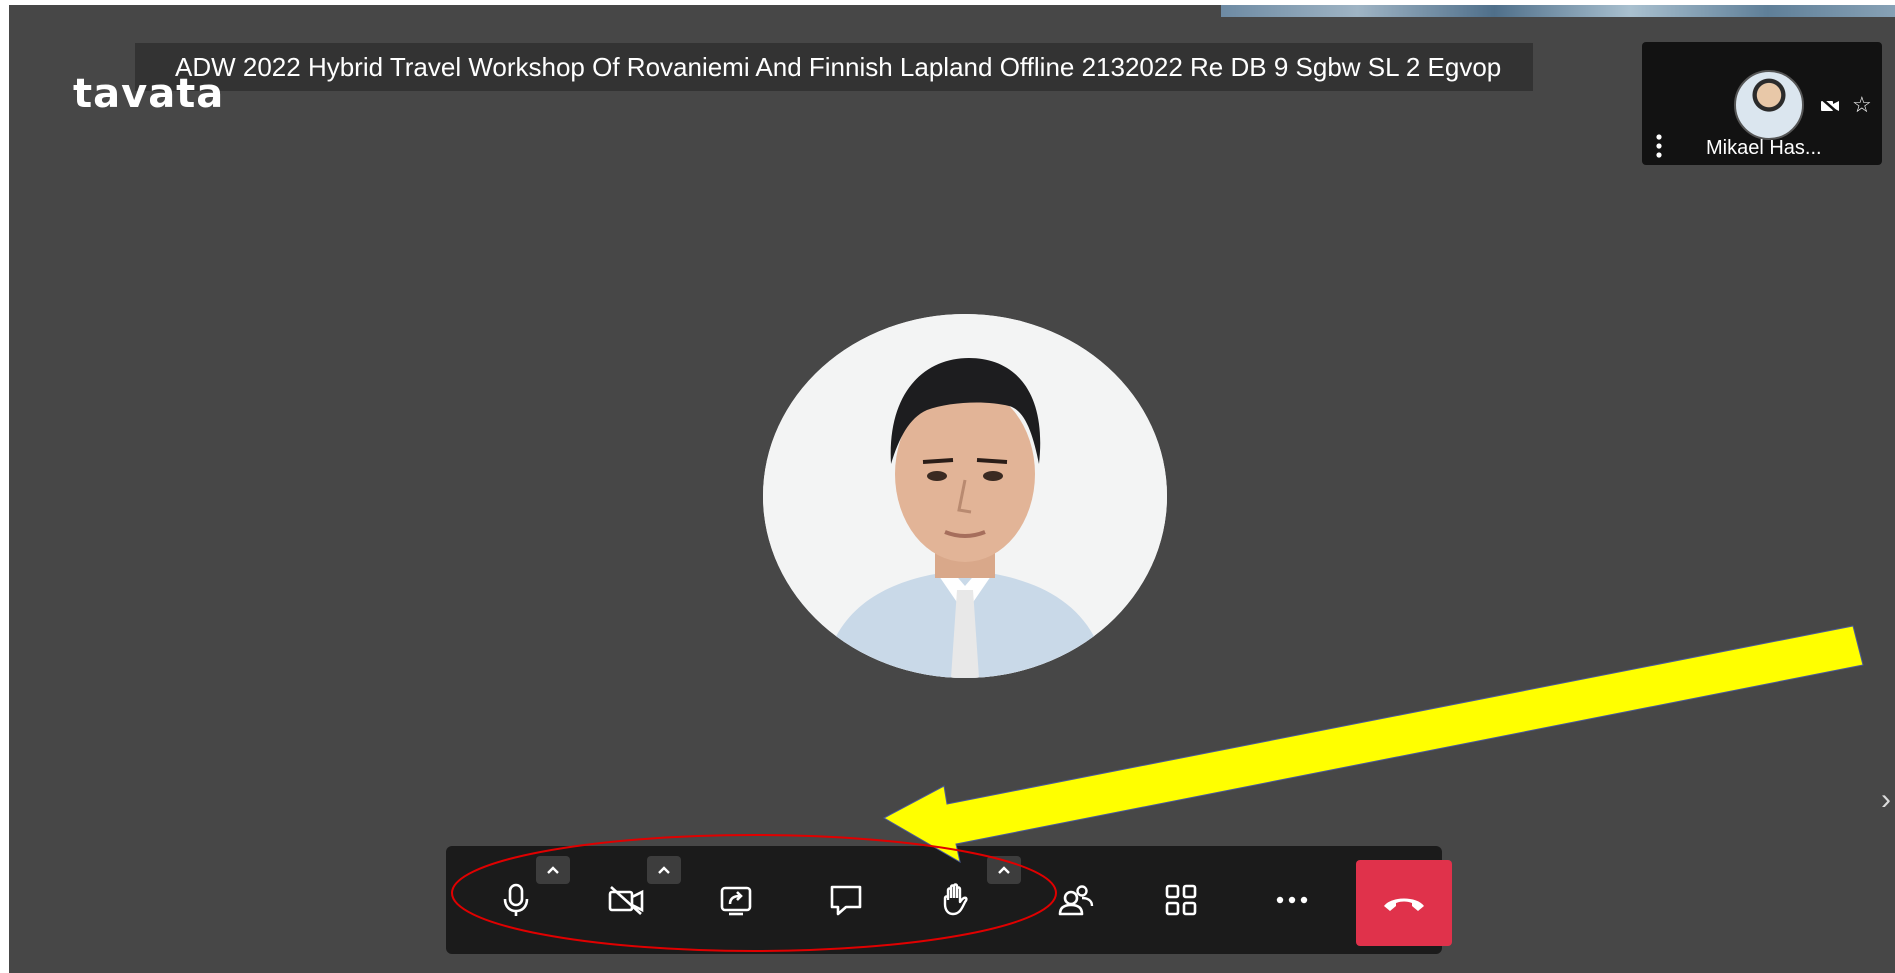 The width and height of the screenshot is (1895, 973). I want to click on microphone-icon, so click(516, 899).